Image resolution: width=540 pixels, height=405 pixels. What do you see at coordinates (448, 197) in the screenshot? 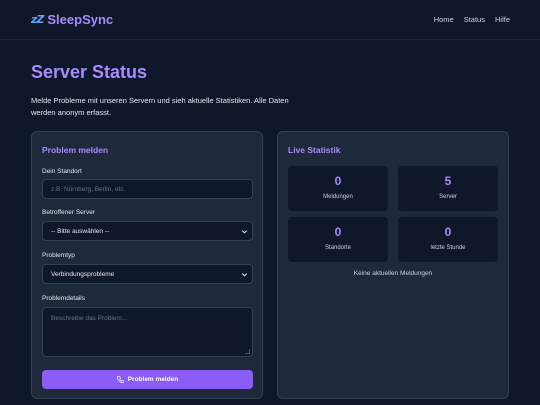
I see `stat-servers-label: Server` at bounding box center [448, 197].